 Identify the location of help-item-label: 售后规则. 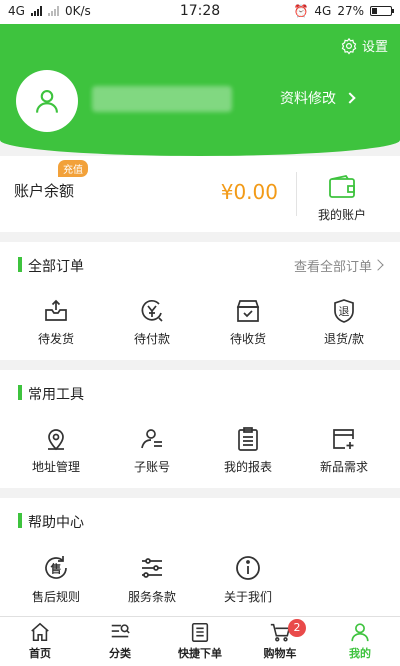
(55, 597).